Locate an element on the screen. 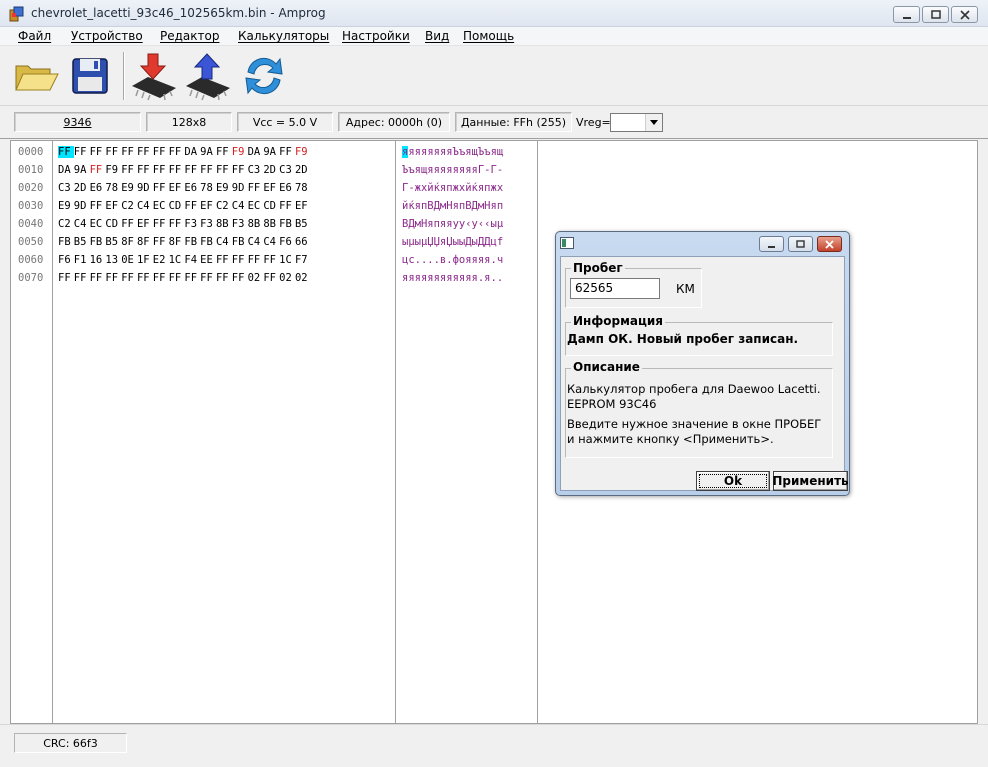  hex-byte: F7 is located at coordinates (303, 260).